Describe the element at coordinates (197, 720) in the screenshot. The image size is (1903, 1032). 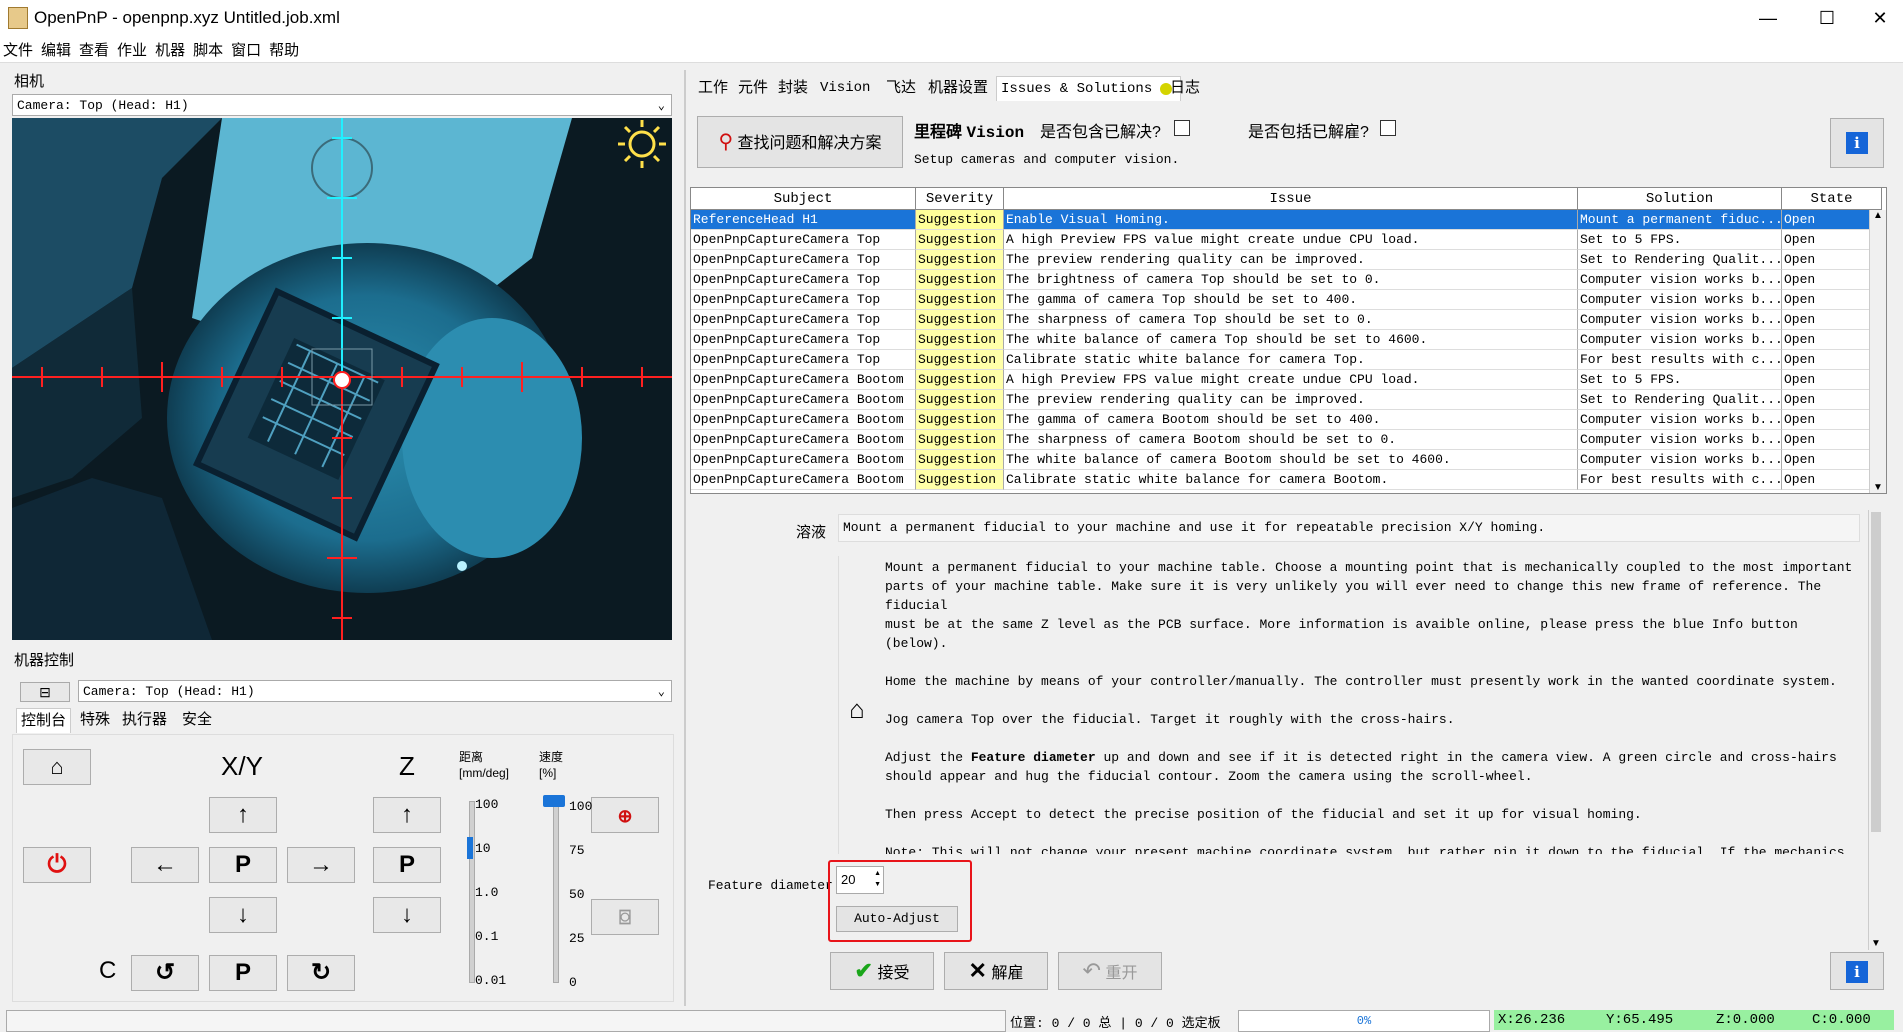
I see `tab-safety: 安全` at that location.